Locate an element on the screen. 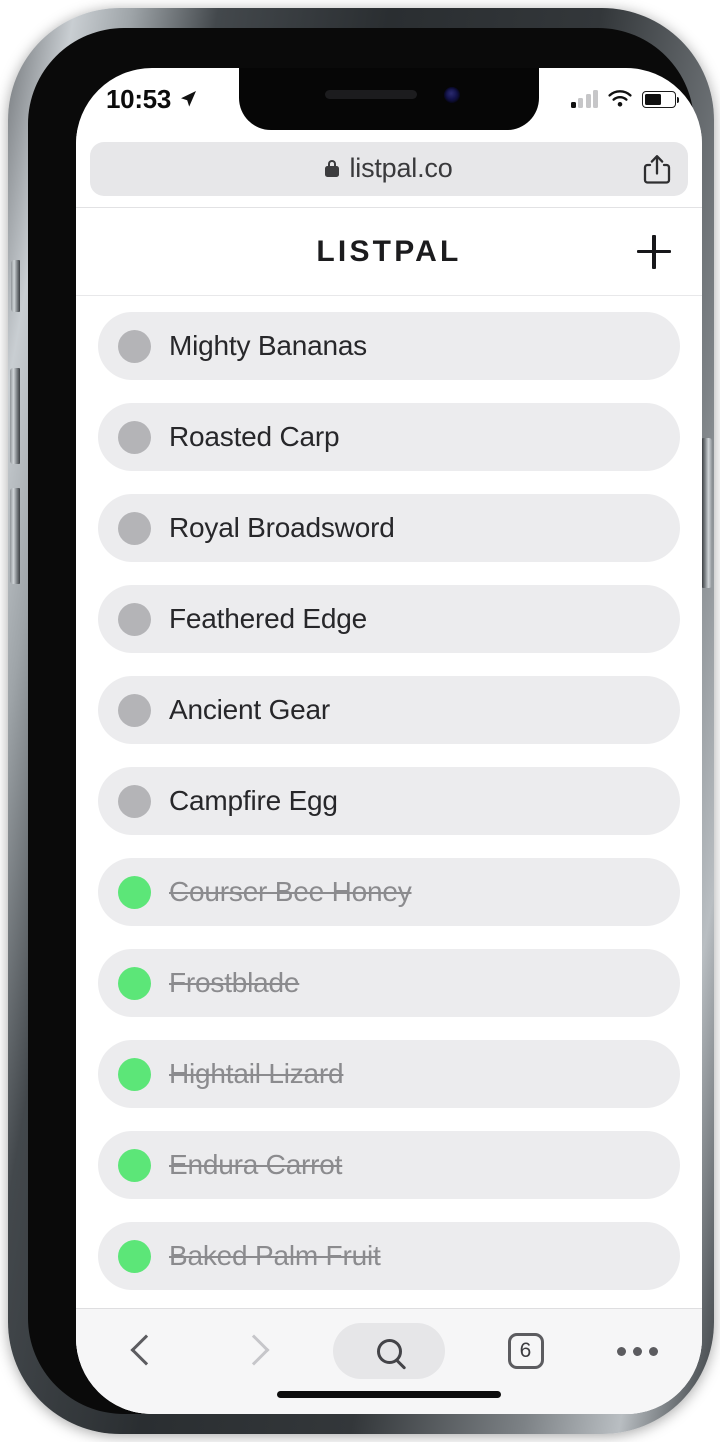 The width and height of the screenshot is (720, 1442). power-button is located at coordinates (707, 513).